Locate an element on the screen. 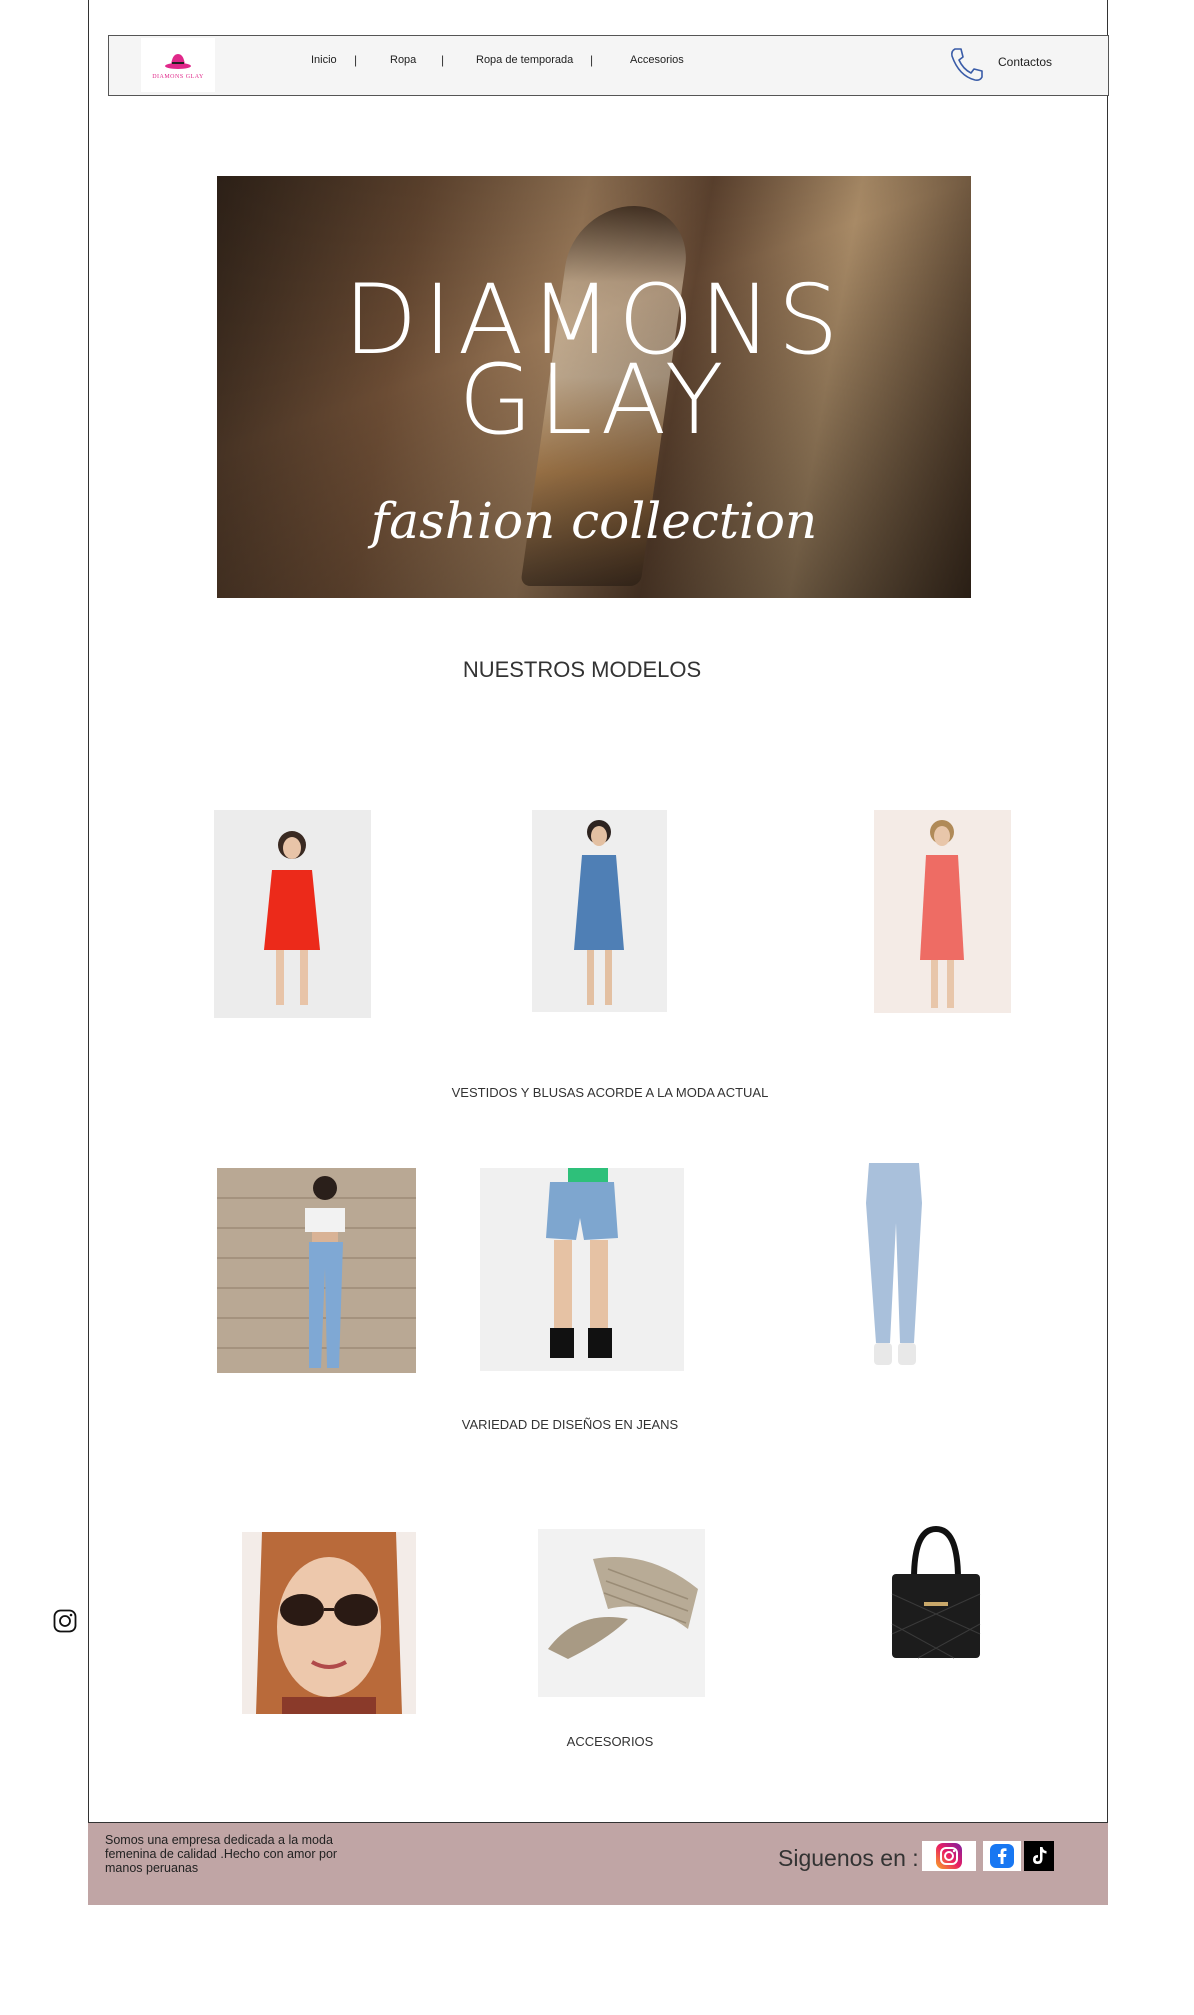  phone-icon is located at coordinates (966, 64).